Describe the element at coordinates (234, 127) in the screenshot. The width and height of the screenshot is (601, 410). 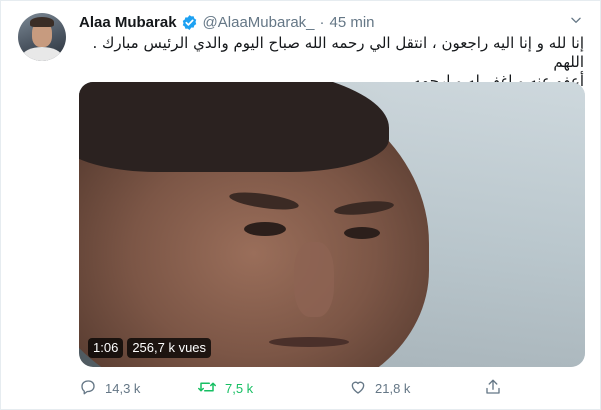
I see `video-frame-hair` at that location.